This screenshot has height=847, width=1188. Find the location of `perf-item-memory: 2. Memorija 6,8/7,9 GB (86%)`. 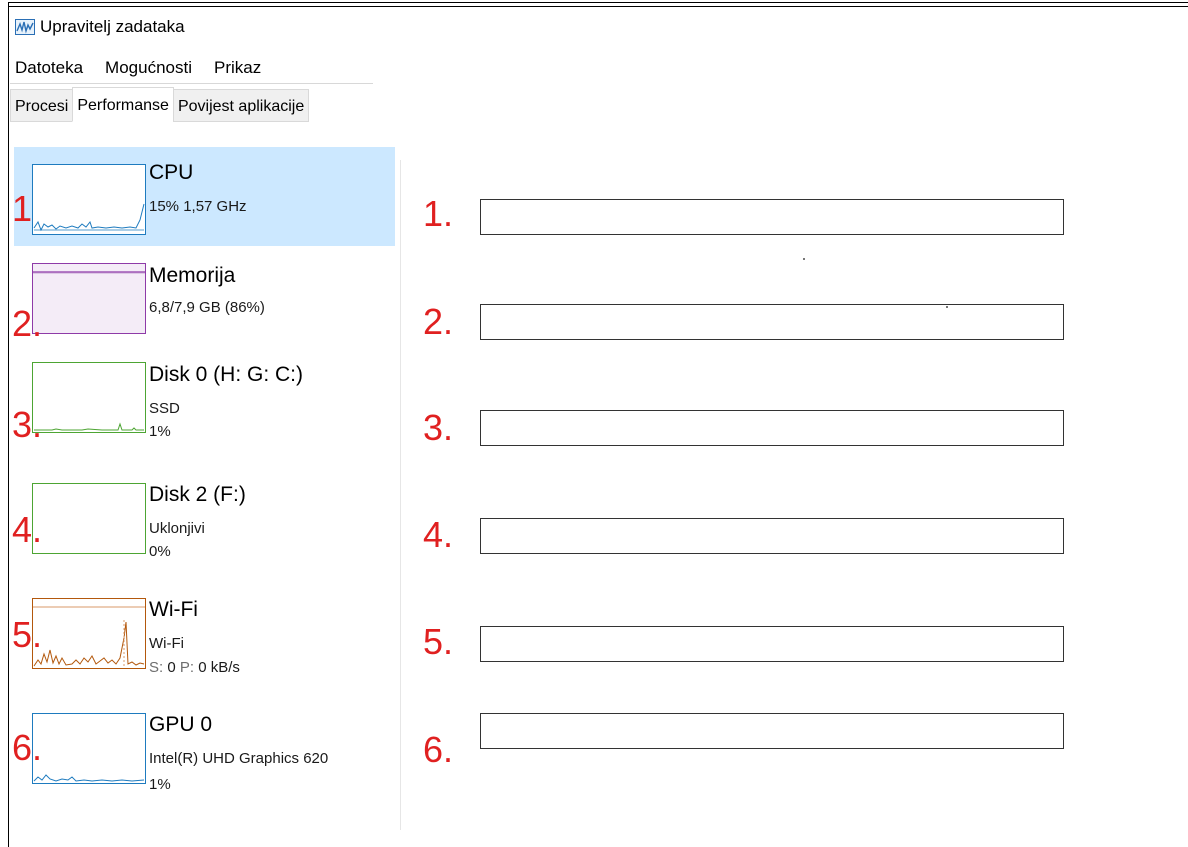

perf-item-memory: 2. Memorija 6,8/7,9 GB (86%) is located at coordinates (203, 295).